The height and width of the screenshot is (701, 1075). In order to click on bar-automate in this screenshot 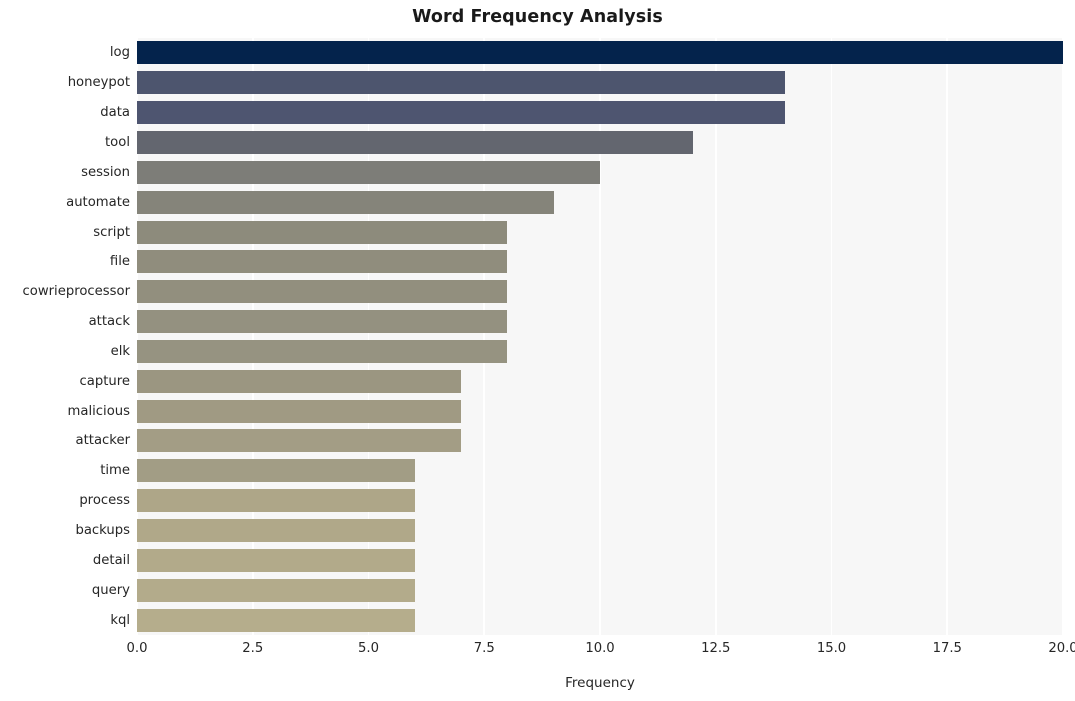, I will do `click(345, 202)`.